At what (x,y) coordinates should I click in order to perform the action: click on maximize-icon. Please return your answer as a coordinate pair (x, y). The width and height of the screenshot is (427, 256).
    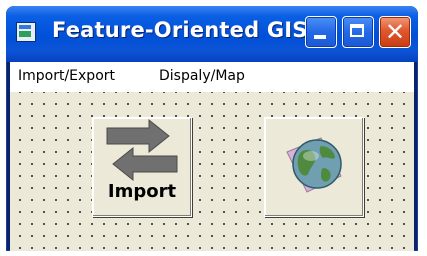
    Looking at the image, I should click on (357, 30).